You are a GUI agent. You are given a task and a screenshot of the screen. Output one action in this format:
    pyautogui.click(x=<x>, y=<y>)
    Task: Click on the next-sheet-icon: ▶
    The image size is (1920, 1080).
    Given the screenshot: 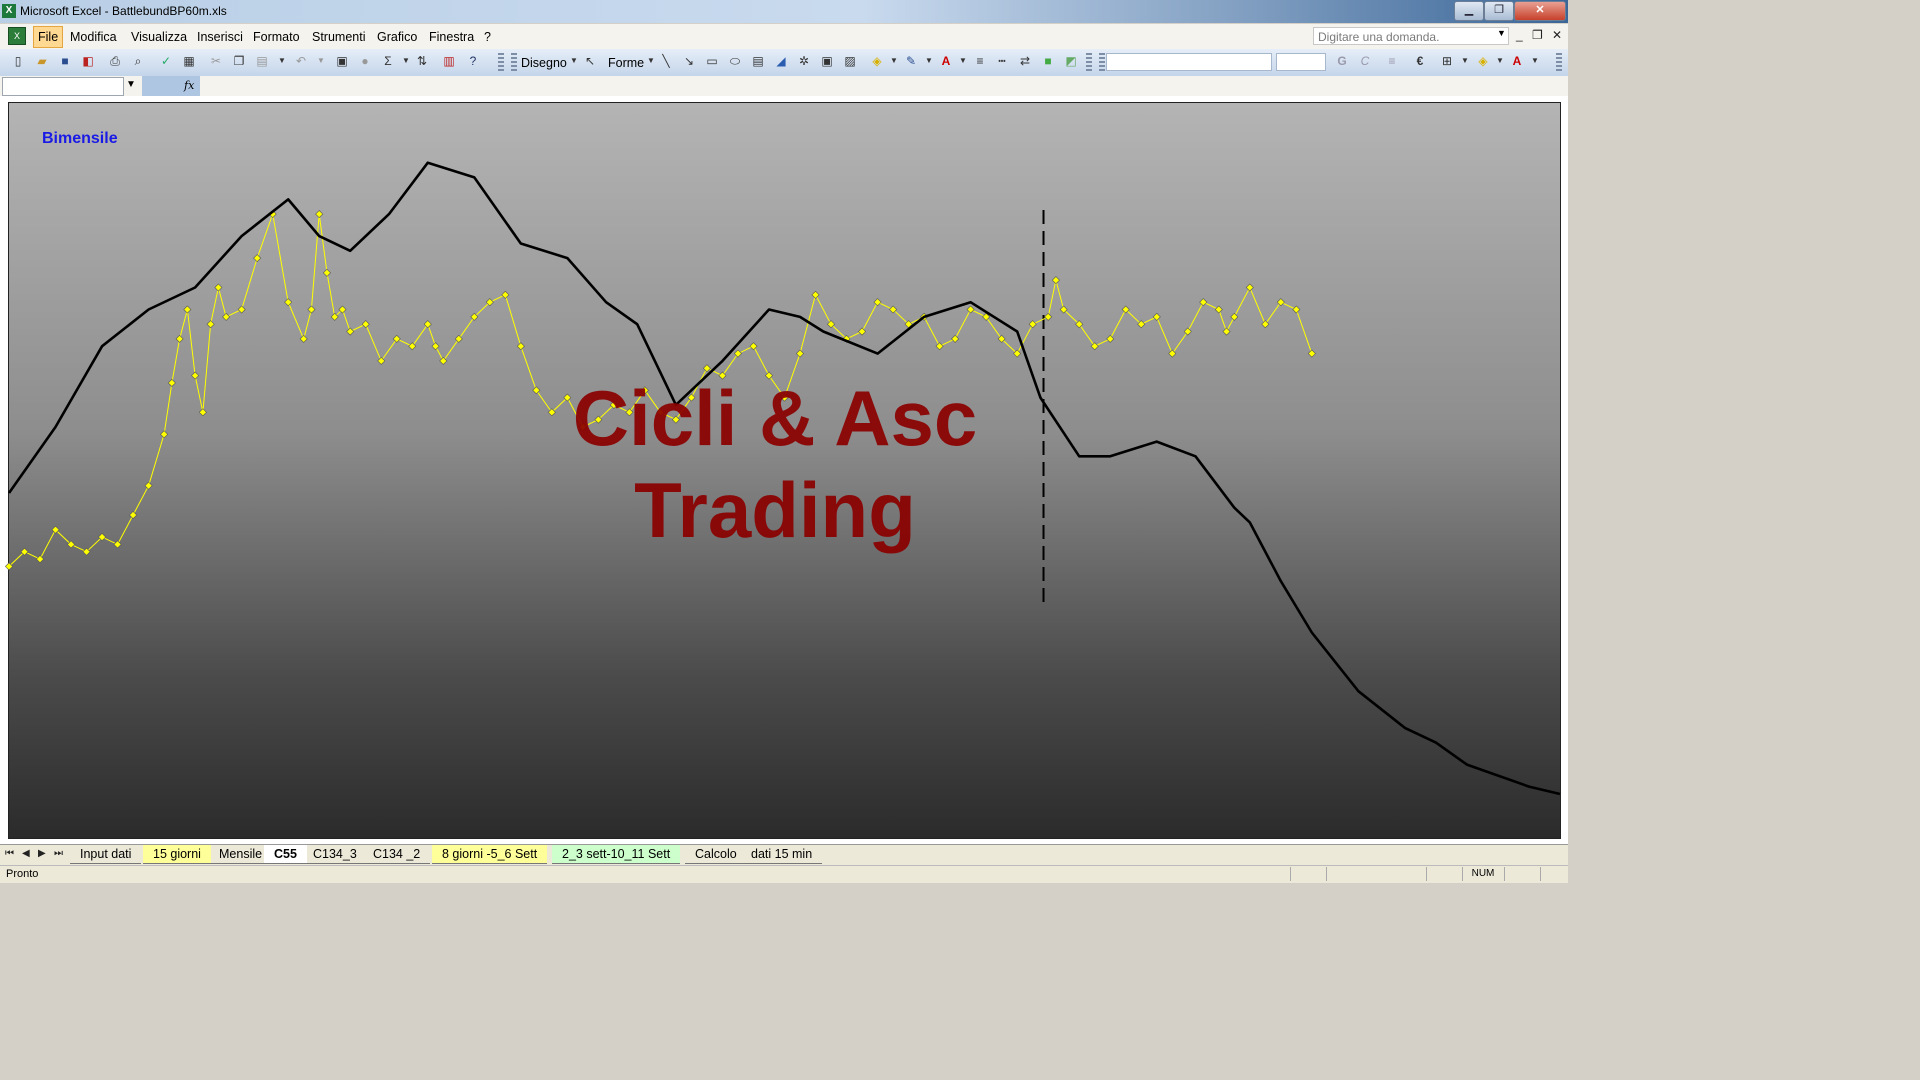 What is the action you would take?
    pyautogui.click(x=42, y=853)
    